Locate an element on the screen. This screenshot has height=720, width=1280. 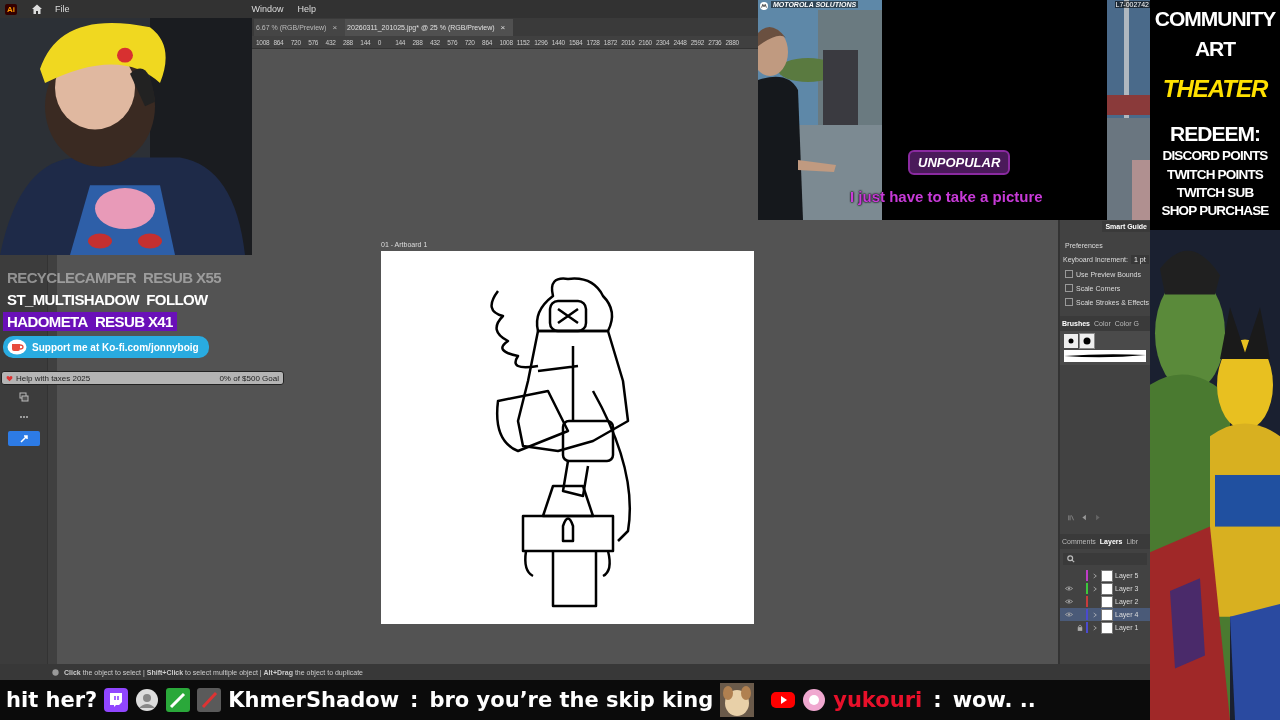
overlay-text: REDEEM: is located at coordinates (1215, 134).